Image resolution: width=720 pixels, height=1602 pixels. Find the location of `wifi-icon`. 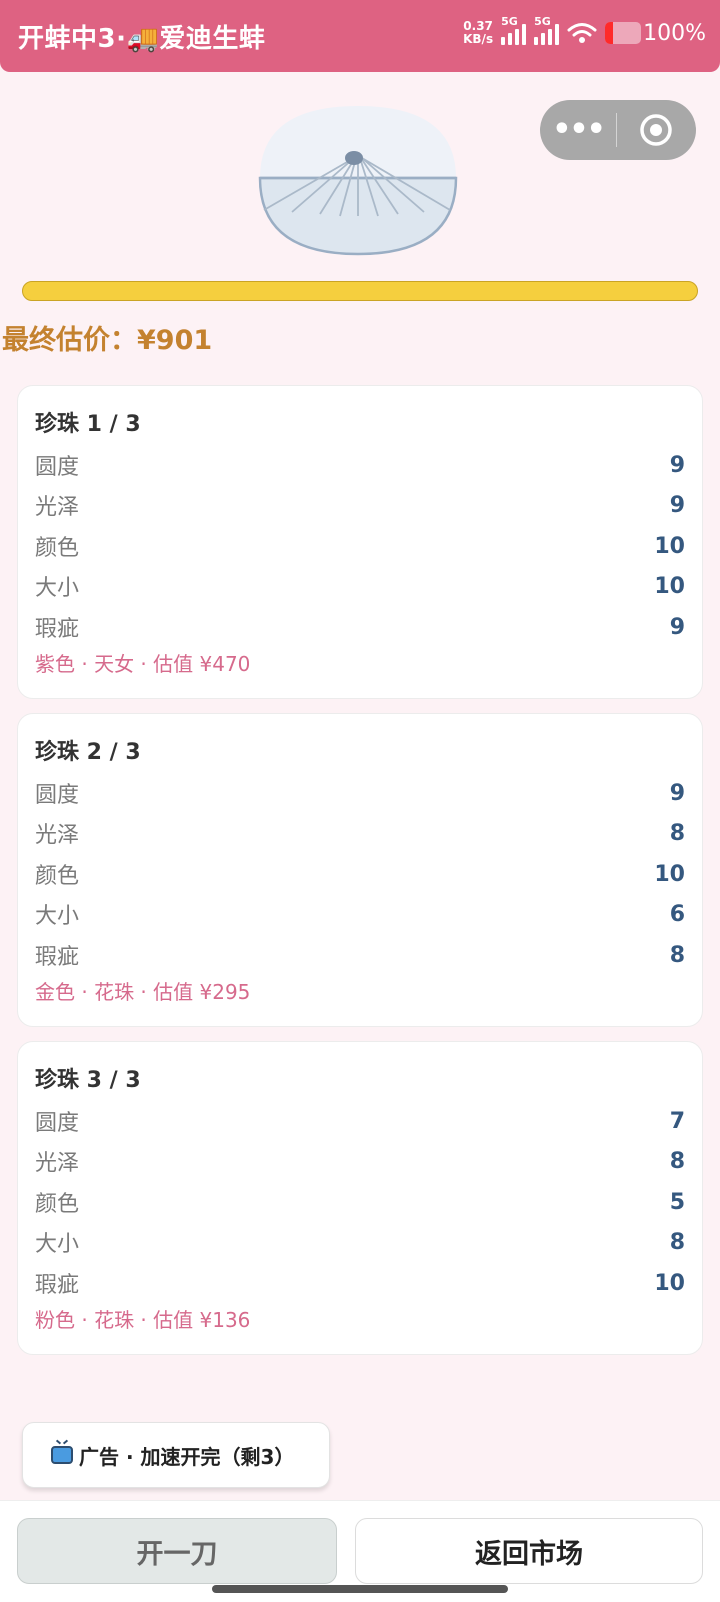

wifi-icon is located at coordinates (582, 33).